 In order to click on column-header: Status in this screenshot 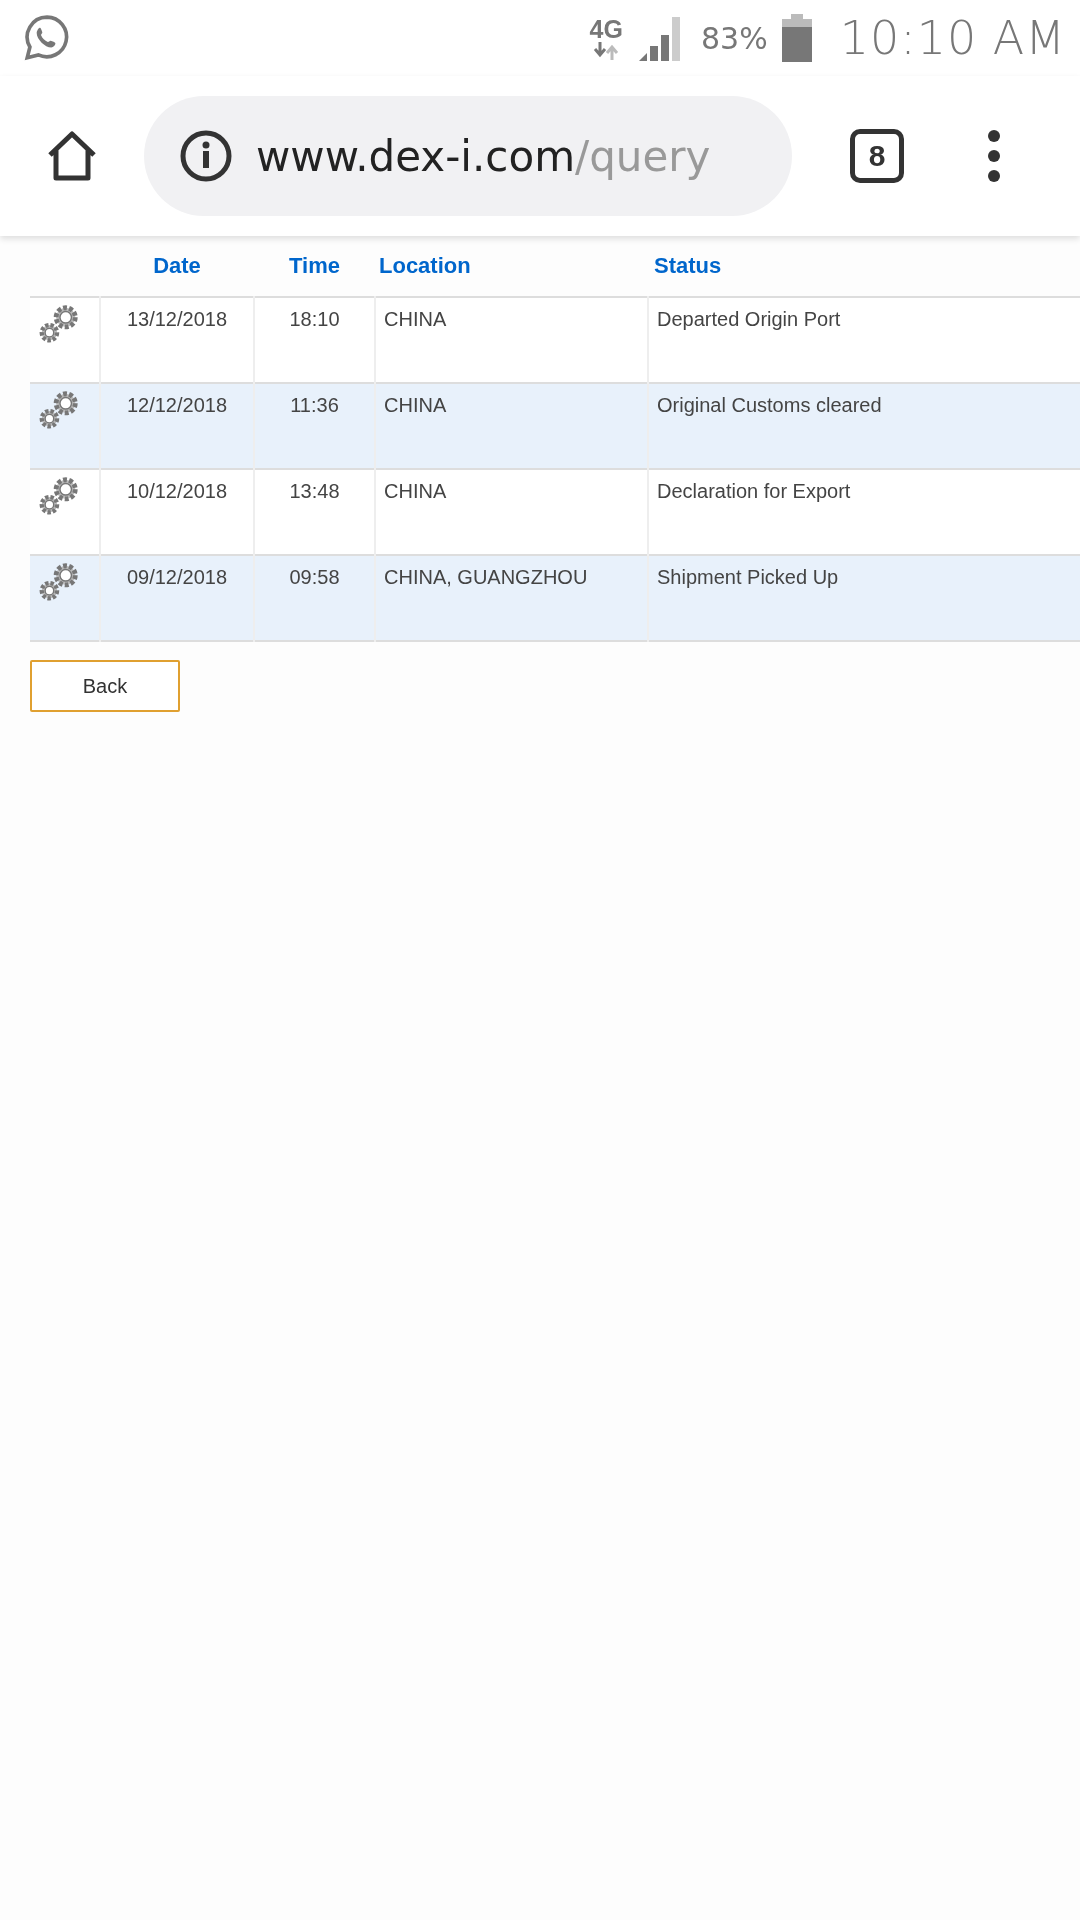, I will do `click(688, 265)`.